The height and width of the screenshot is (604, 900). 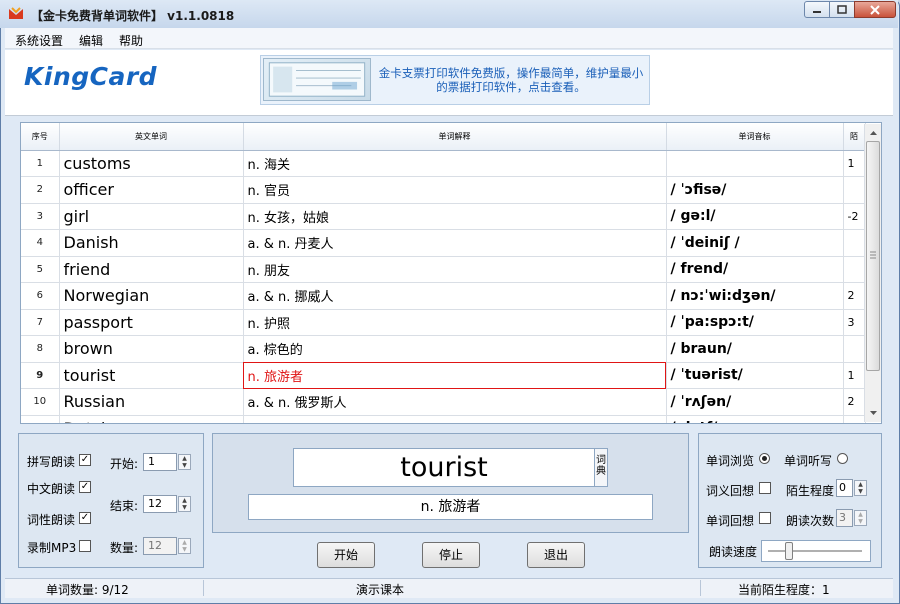 I want to click on table-row: 8 brown a. 棕色的 / braun/, so click(x=443, y=349).